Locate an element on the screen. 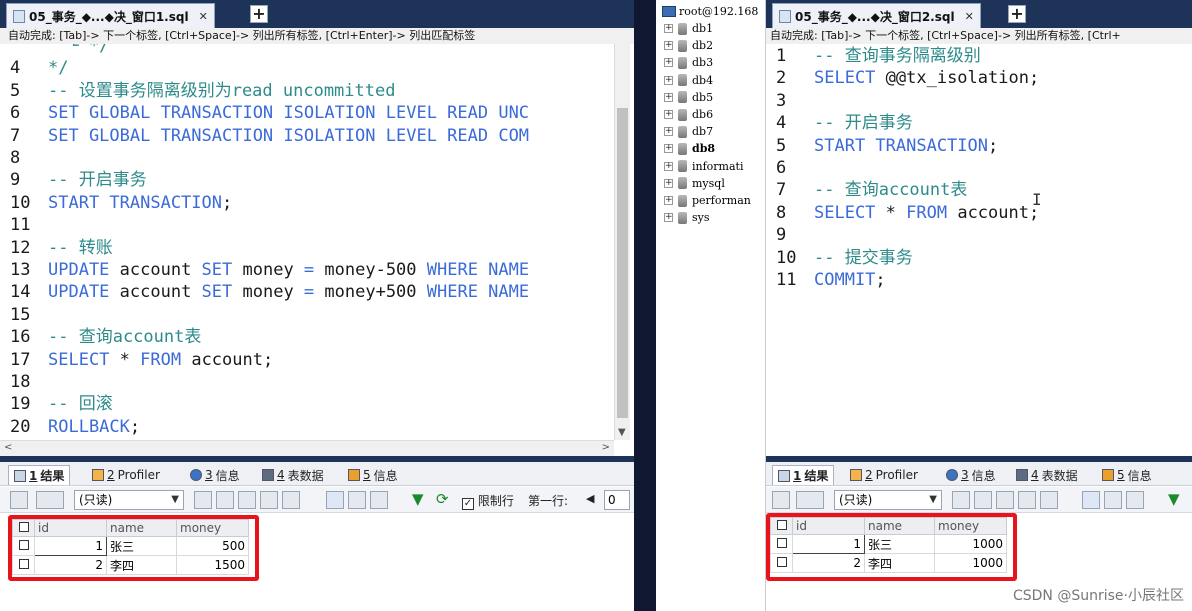  code-line: └ */ is located at coordinates (54, 50).